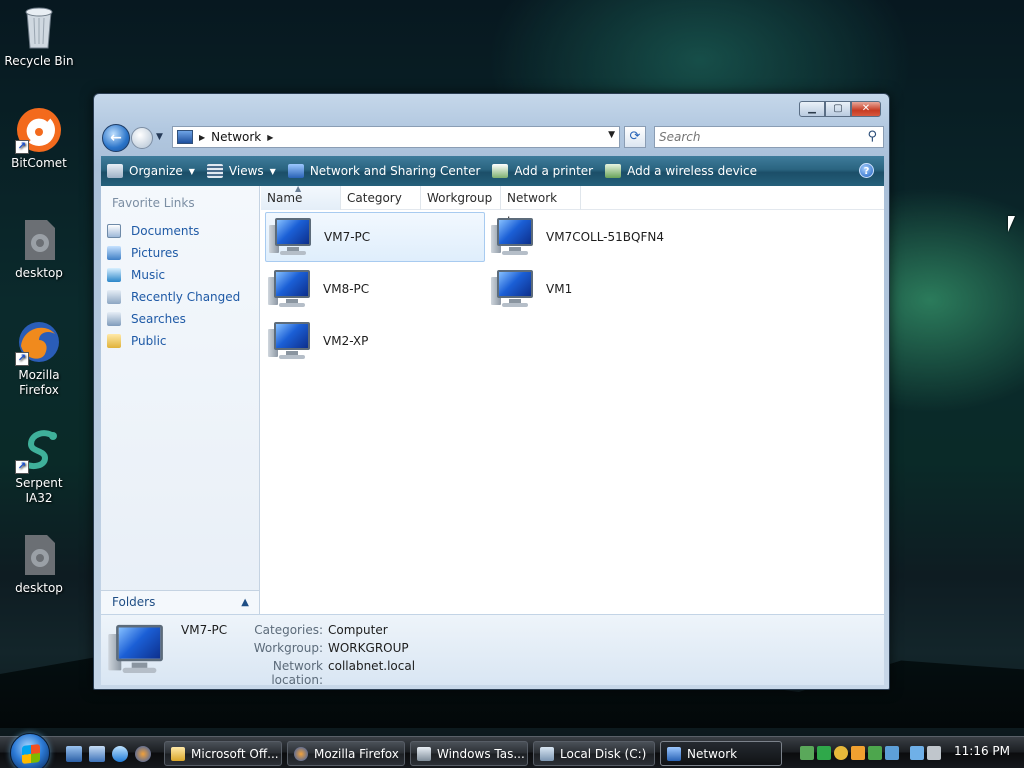 This screenshot has width=1024, height=768. What do you see at coordinates (165, 231) in the screenshot?
I see `favorite-link-label: Documents` at bounding box center [165, 231].